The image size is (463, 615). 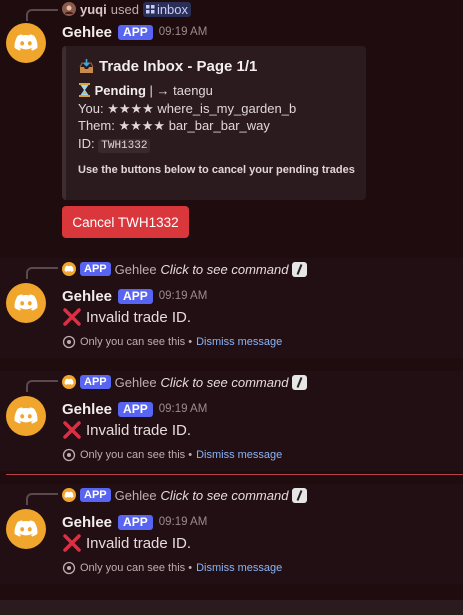 What do you see at coordinates (172, 9) in the screenshot?
I see `command-name: inbox` at bounding box center [172, 9].